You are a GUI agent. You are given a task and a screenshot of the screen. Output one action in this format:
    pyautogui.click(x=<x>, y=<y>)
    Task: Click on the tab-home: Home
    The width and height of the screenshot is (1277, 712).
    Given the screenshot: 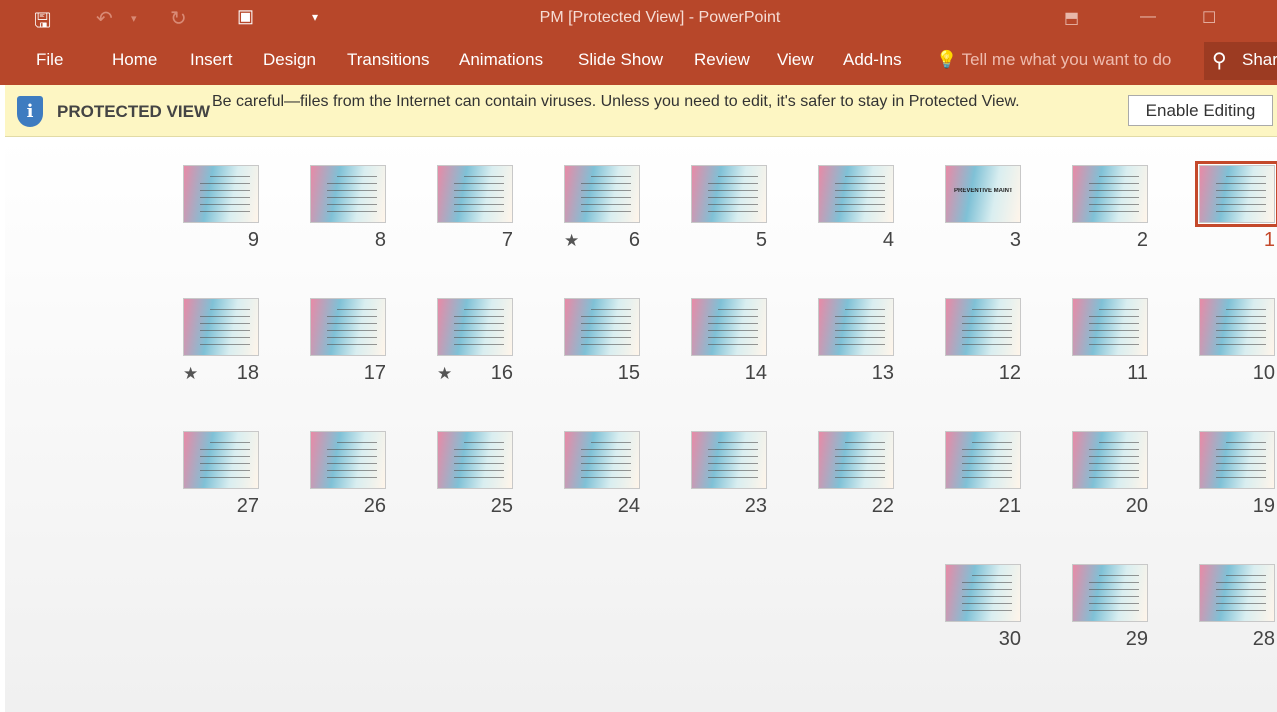 What is the action you would take?
    pyautogui.click(x=134, y=60)
    